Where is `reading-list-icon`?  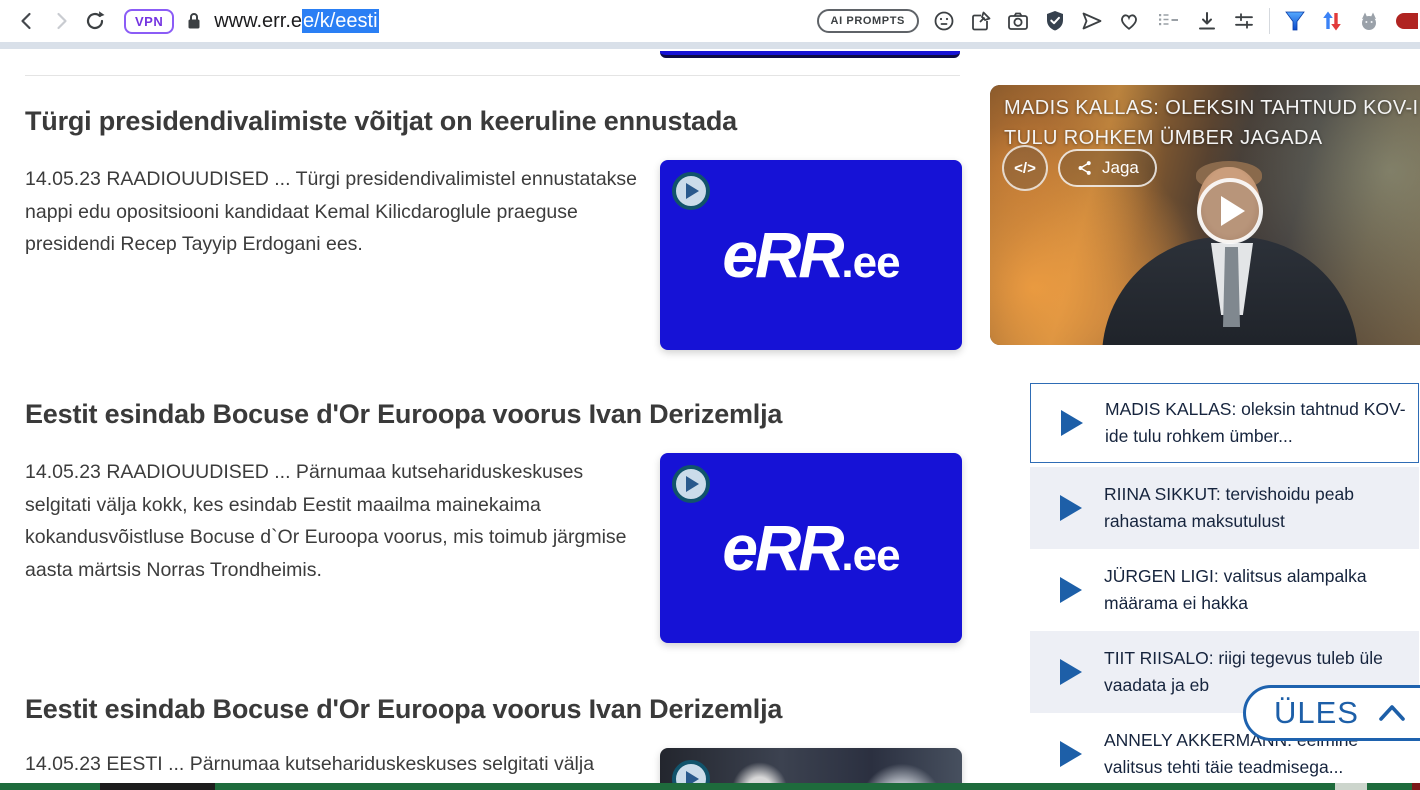 reading-list-icon is located at coordinates (1168, 21).